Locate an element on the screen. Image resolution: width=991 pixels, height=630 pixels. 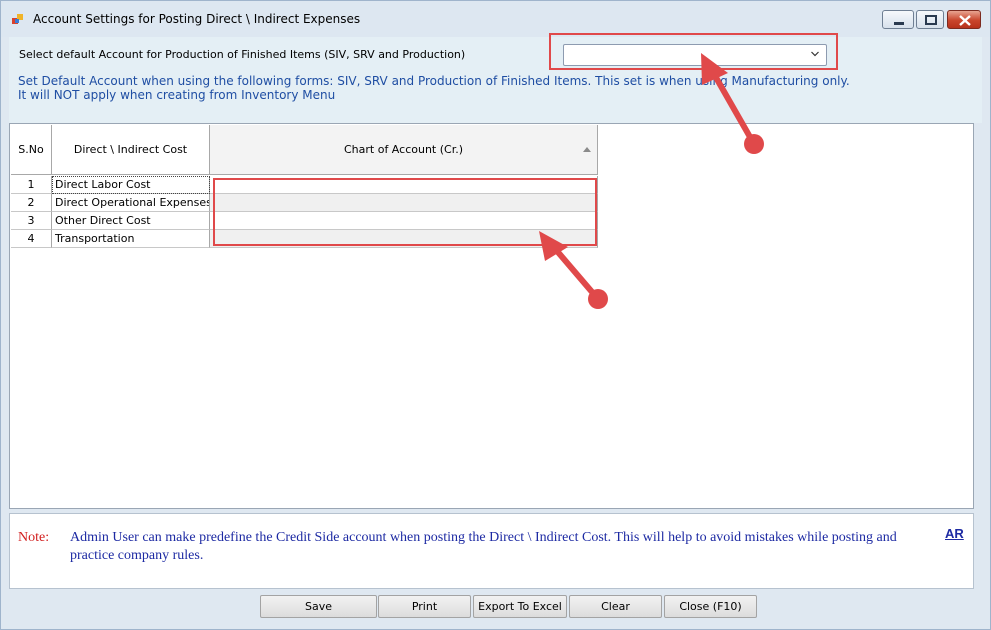
column-header-cost: Direct \ Indirect Cost is located at coordinates (131, 150).